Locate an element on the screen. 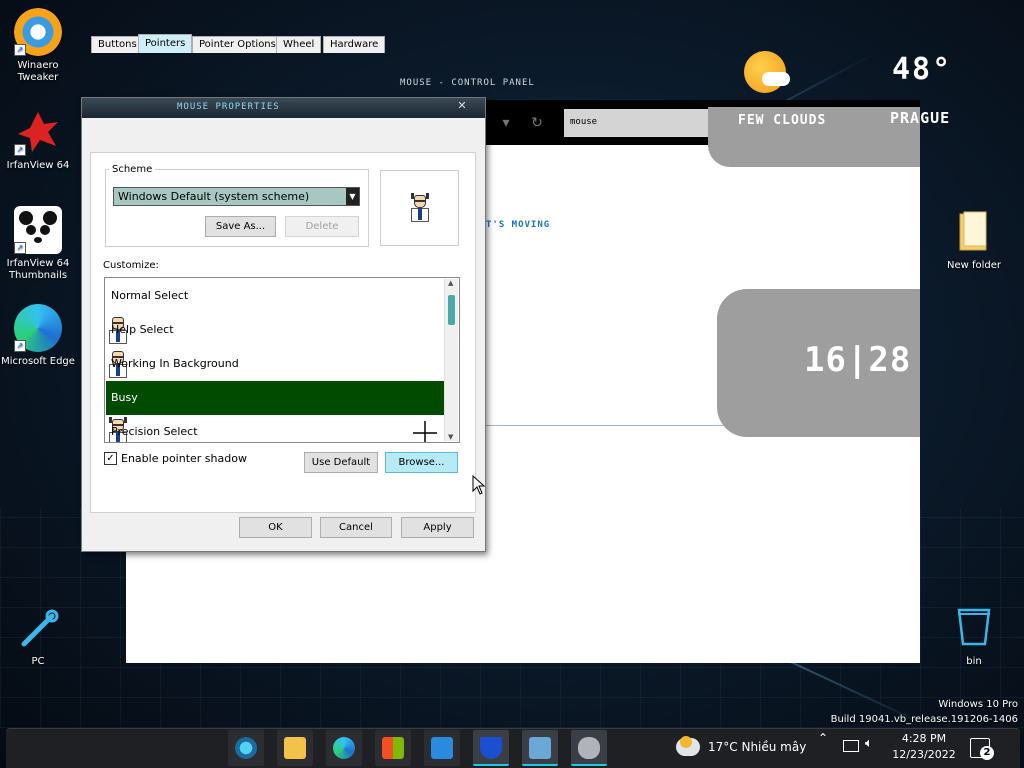 The image size is (1024, 768). security-icon is located at coordinates (491, 748).